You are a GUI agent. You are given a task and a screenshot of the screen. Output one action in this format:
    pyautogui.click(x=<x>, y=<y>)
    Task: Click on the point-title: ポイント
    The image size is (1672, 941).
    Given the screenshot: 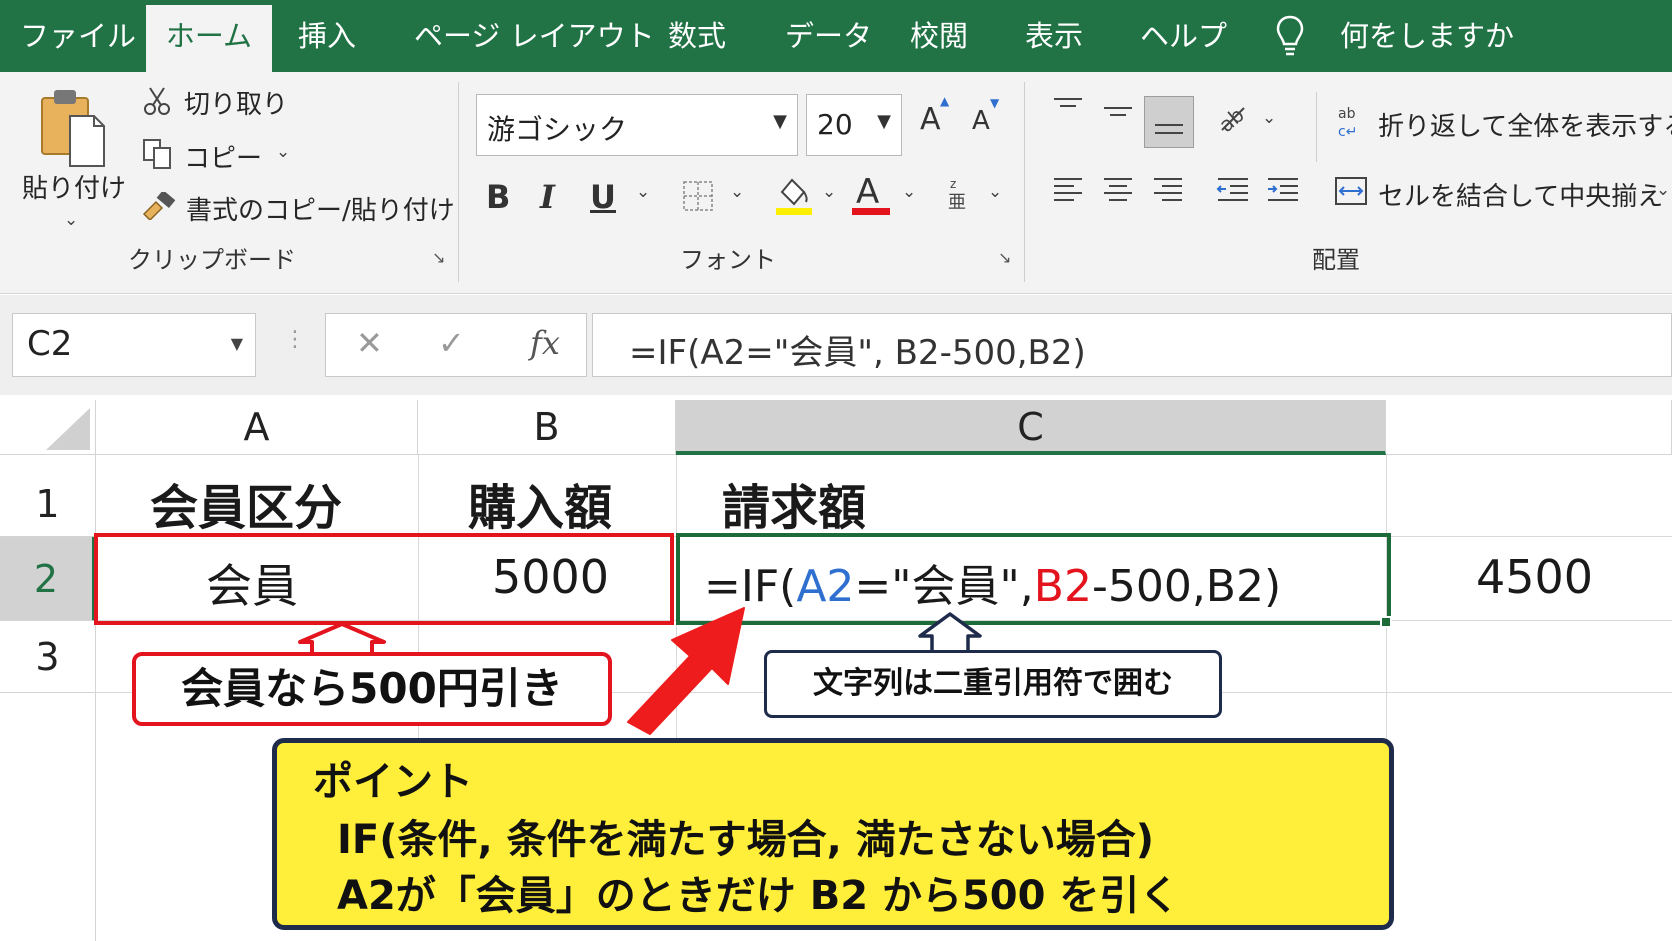 What is the action you would take?
    pyautogui.click(x=393, y=782)
    